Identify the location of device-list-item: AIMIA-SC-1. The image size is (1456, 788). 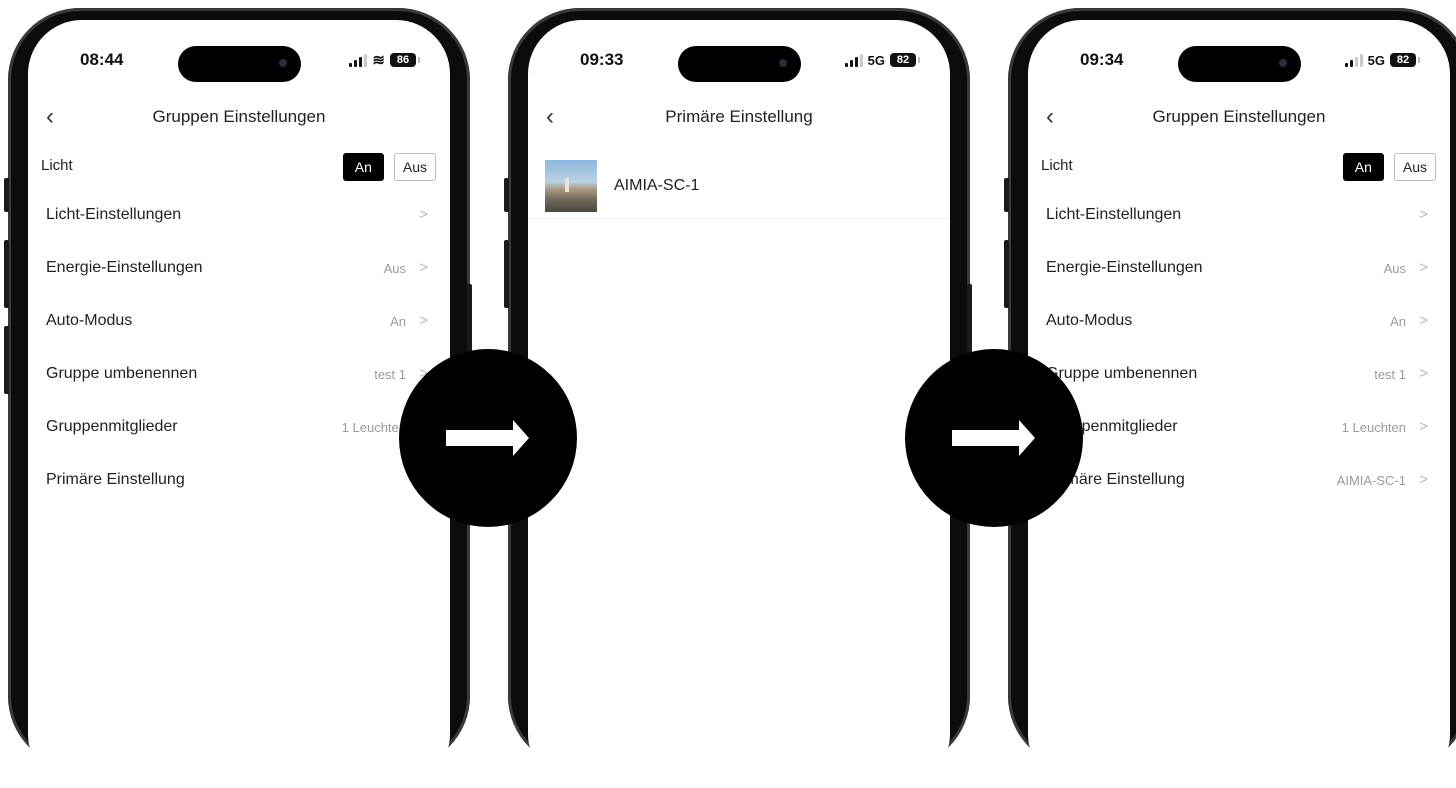
(739, 184).